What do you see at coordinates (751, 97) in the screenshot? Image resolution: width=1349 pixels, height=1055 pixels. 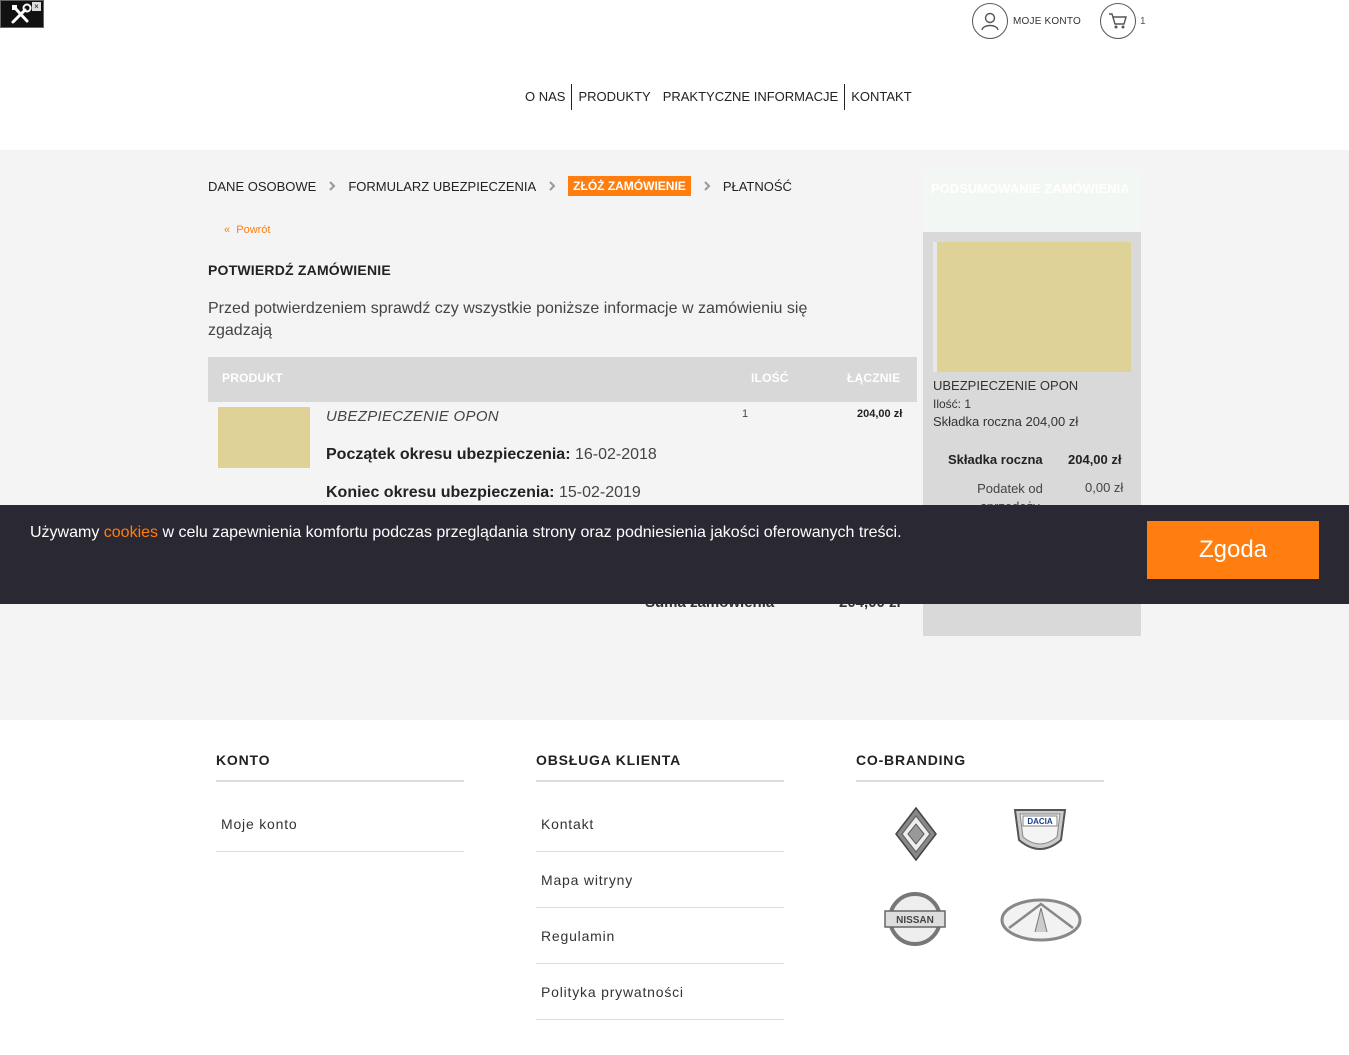 I see `nav-praktyczne-informacje: PRAKTYCZNE INFORMACJE` at bounding box center [751, 97].